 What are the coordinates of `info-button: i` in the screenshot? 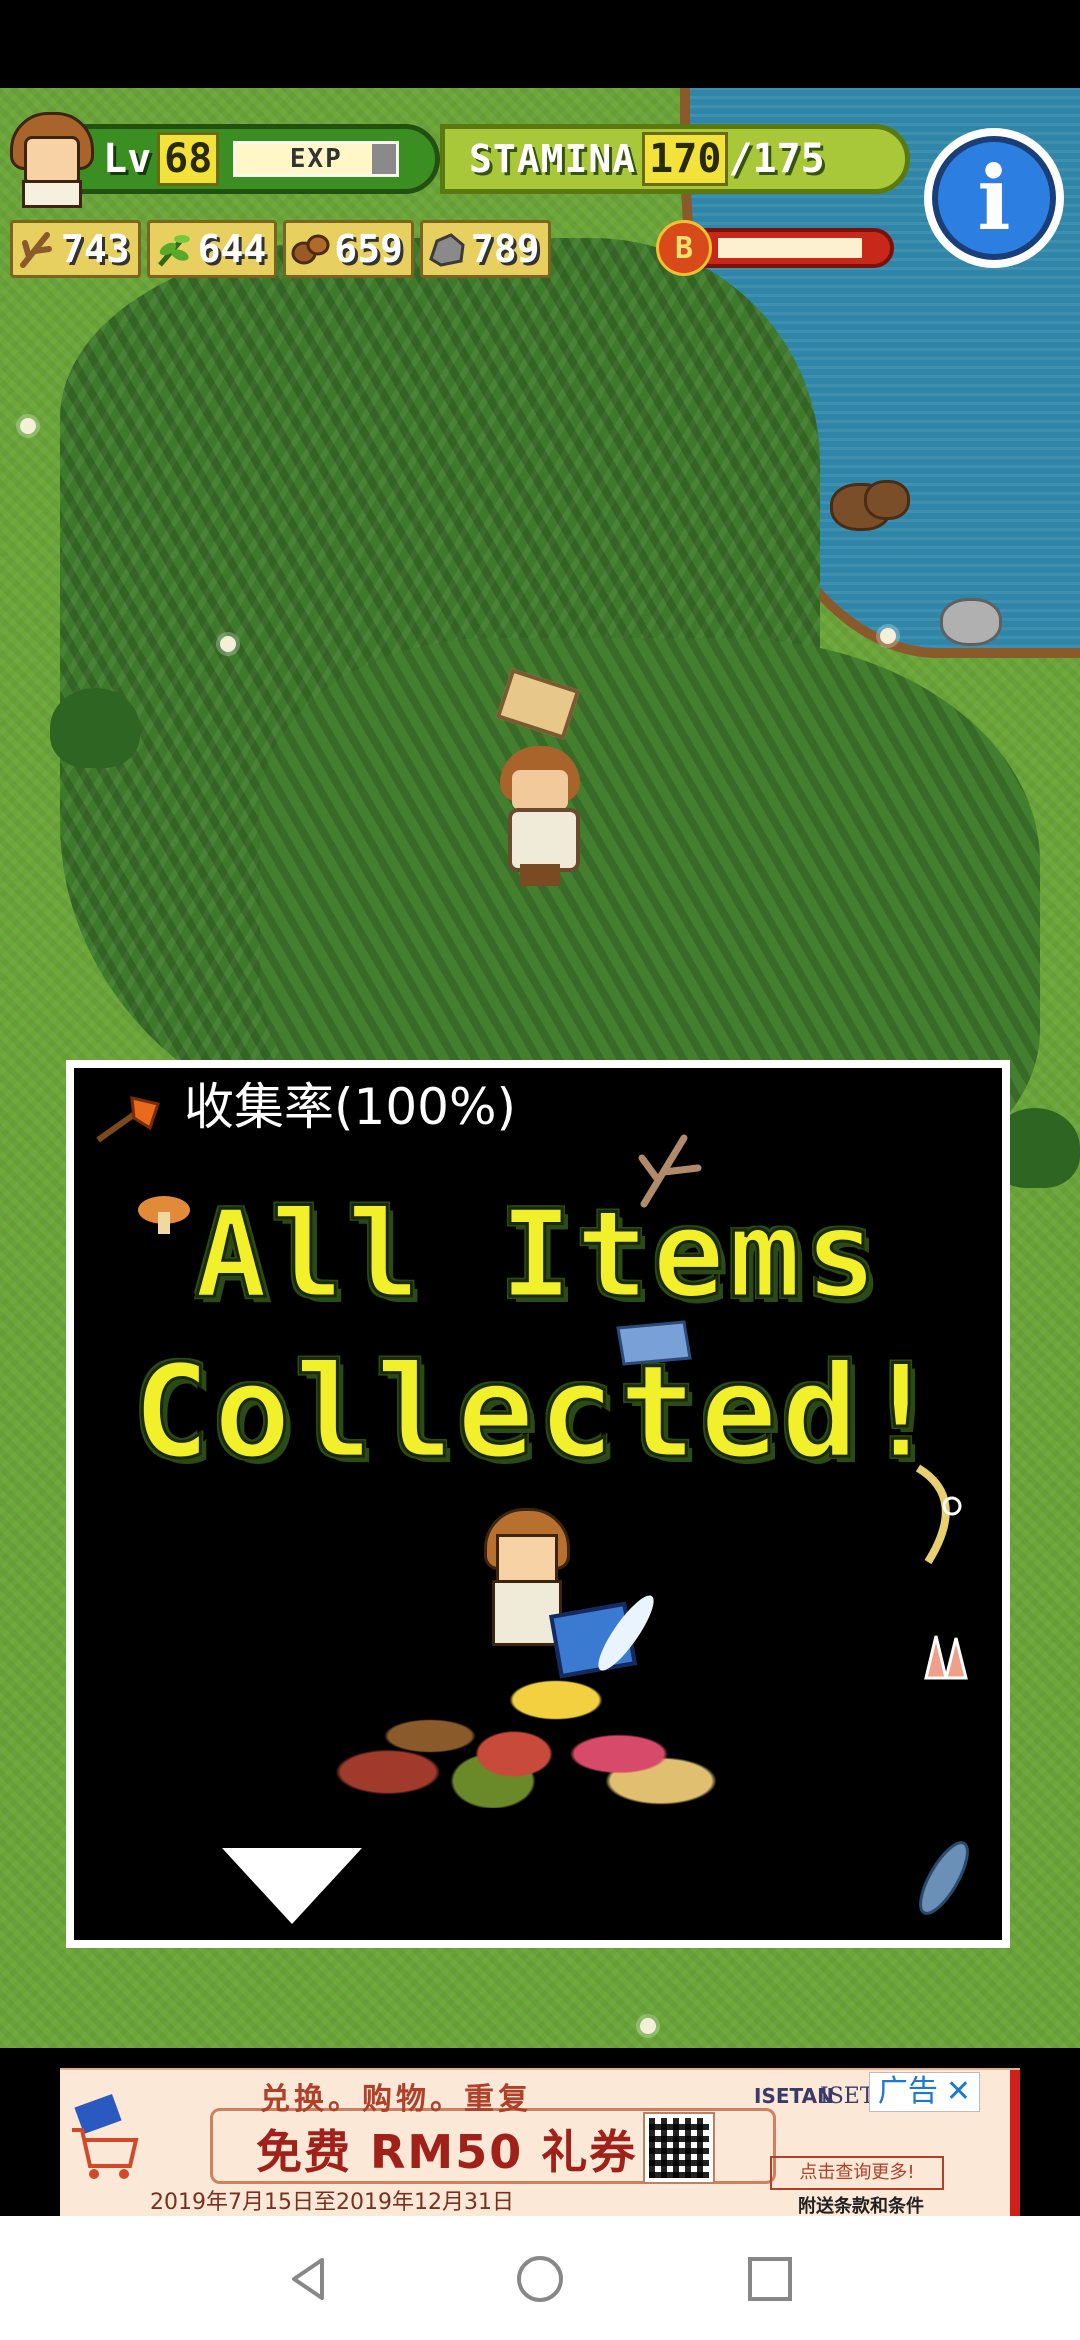 It's located at (994, 198).